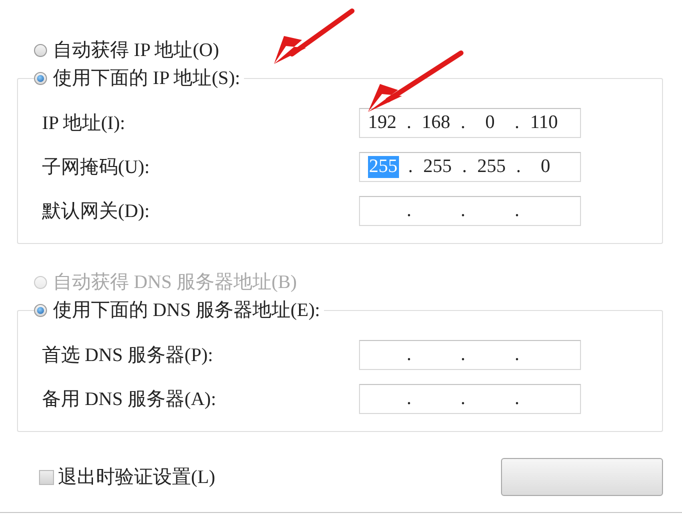 This screenshot has width=682, height=516. I want to click on ip-address-field: 192 . 168 . 0 . 110, so click(470, 123).